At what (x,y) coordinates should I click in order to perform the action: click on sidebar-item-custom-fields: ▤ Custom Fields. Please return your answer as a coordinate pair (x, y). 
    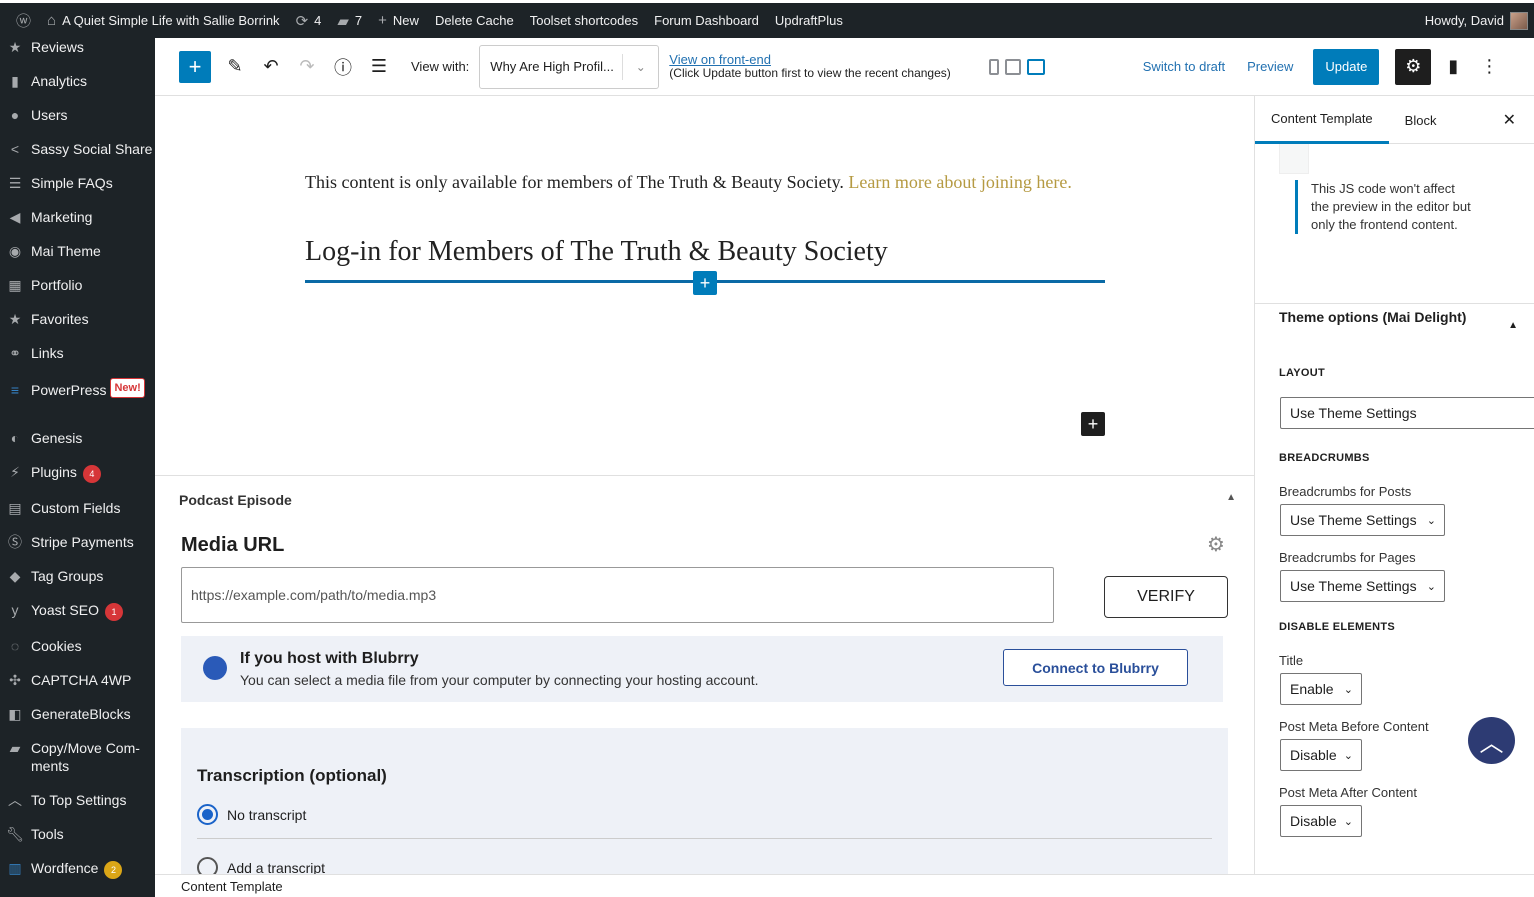
    Looking at the image, I should click on (77, 508).